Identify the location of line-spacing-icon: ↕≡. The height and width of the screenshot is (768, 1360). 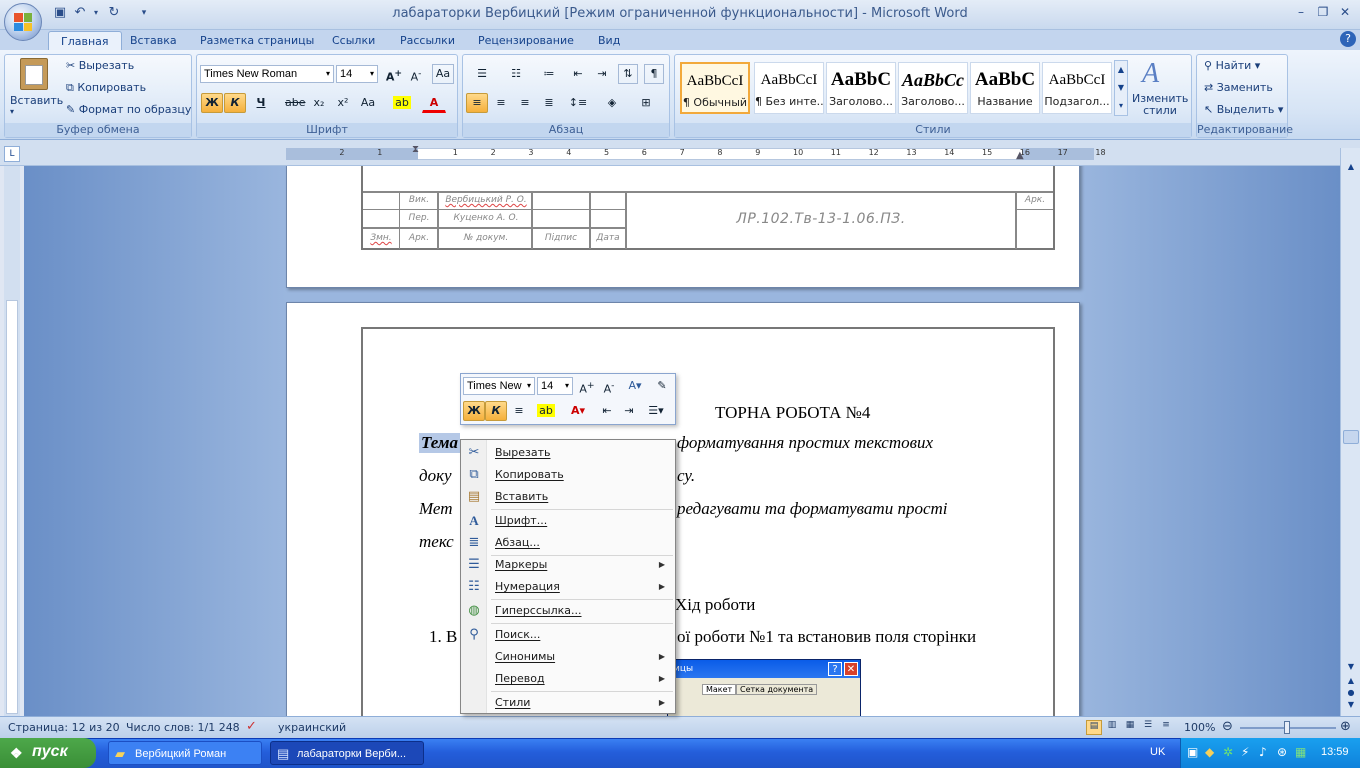
(578, 103).